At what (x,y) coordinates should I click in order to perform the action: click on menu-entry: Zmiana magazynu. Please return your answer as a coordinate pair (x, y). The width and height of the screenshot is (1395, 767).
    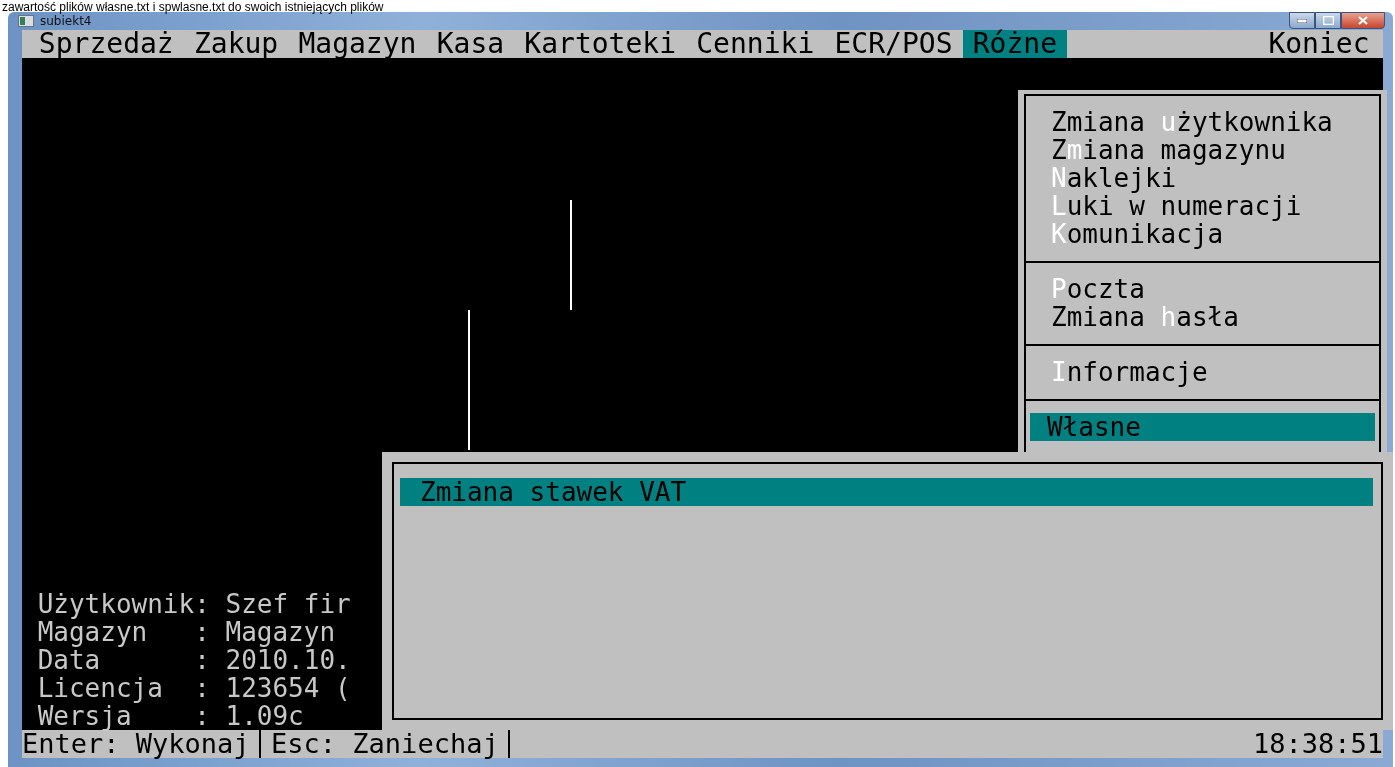
    Looking at the image, I should click on (1202, 150).